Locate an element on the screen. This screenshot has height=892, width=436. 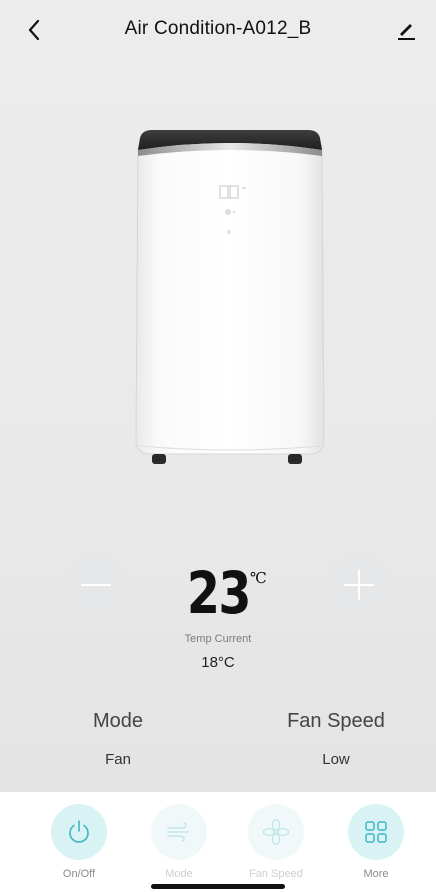
grid-icon is located at coordinates (376, 832).